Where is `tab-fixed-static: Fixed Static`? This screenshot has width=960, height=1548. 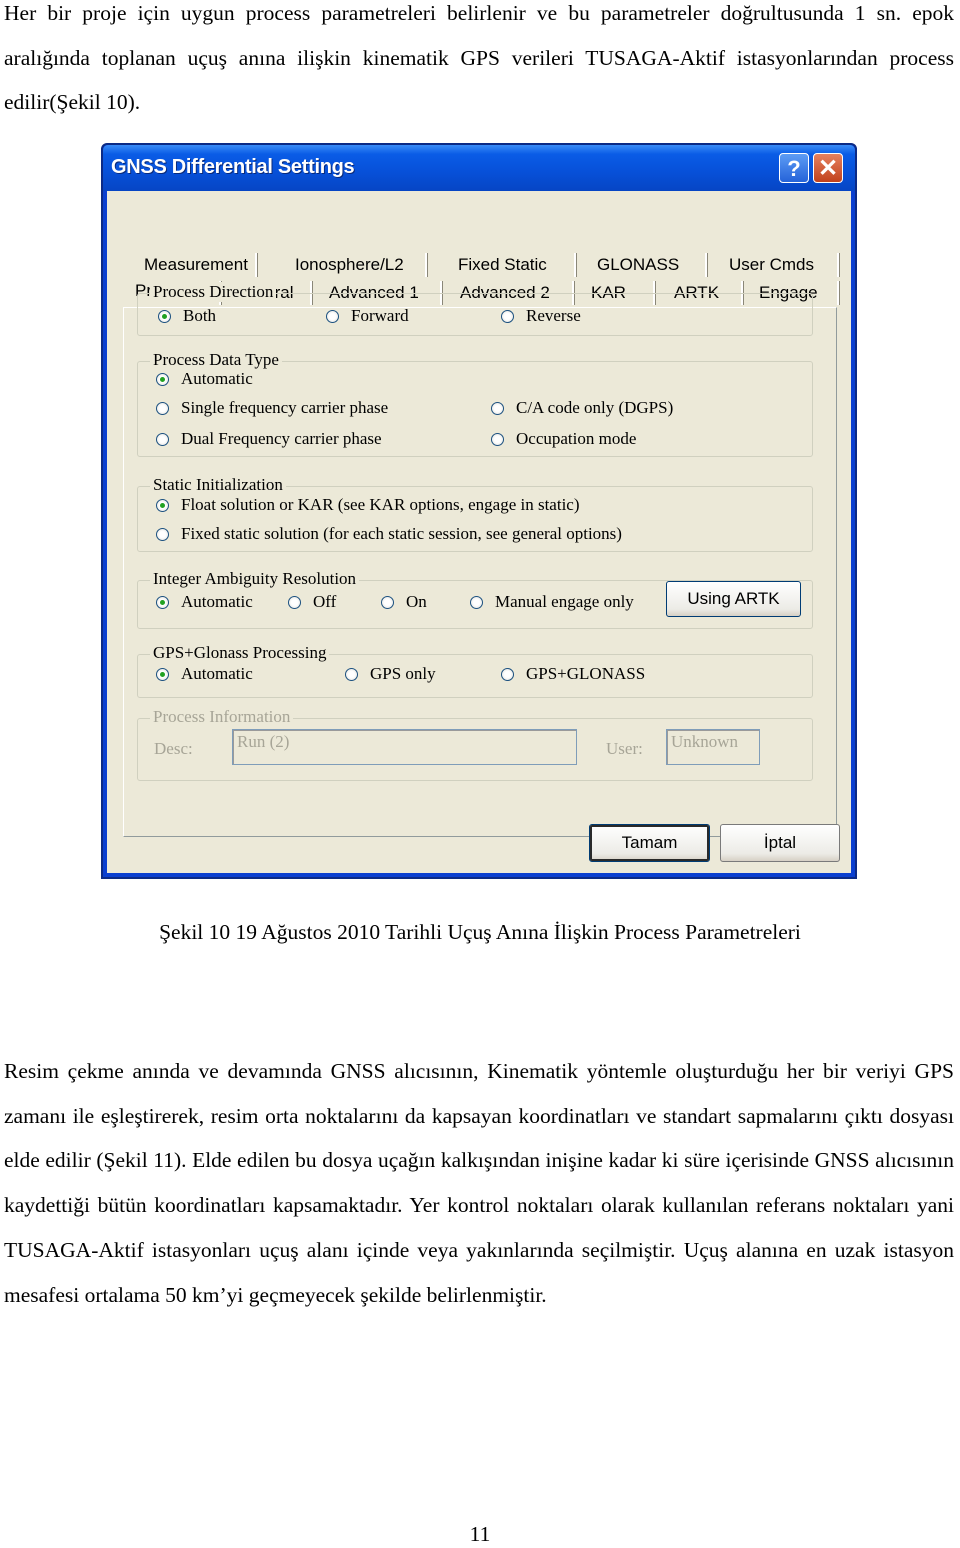 tab-fixed-static: Fixed Static is located at coordinates (502, 265).